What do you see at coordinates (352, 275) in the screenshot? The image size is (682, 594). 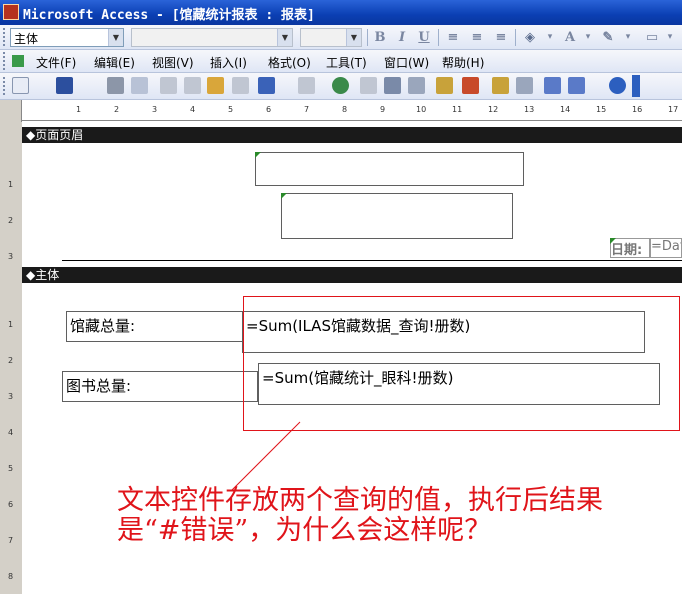 I see `detail-section-bar: ◆主体` at bounding box center [352, 275].